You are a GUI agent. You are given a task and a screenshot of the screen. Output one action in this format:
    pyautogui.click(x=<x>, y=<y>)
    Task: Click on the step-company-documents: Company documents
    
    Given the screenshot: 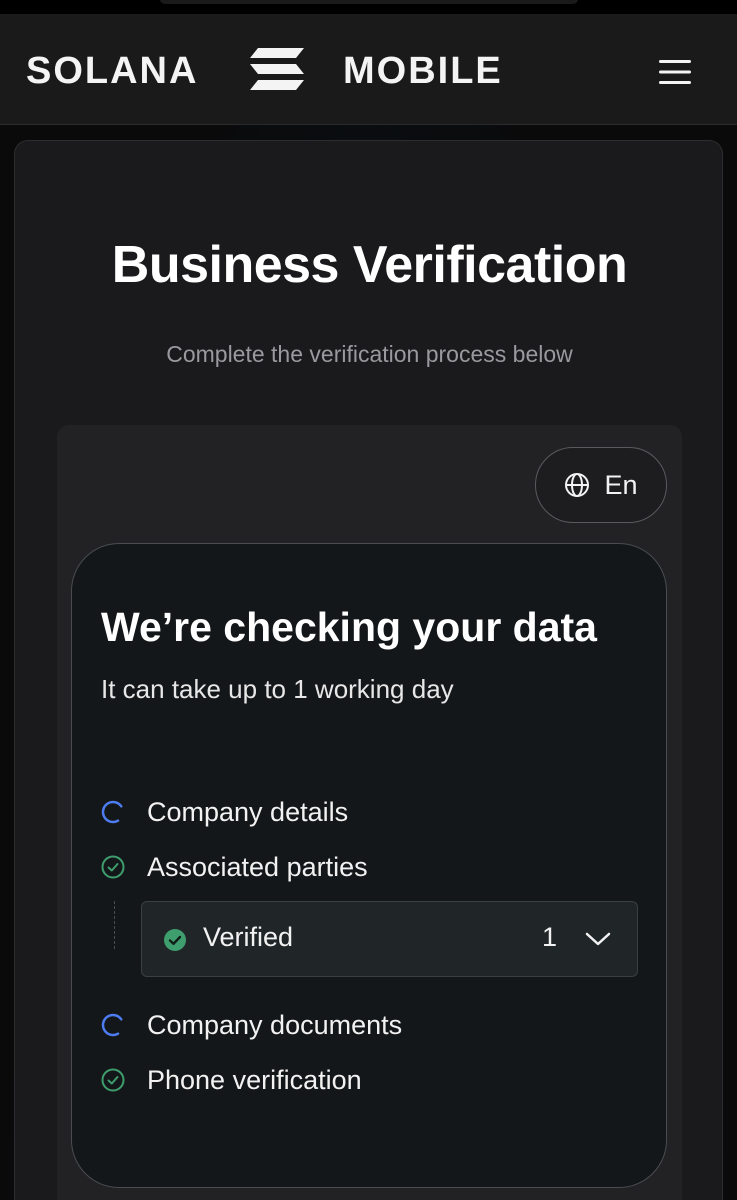 What is the action you would take?
    pyautogui.click(x=251, y=1025)
    